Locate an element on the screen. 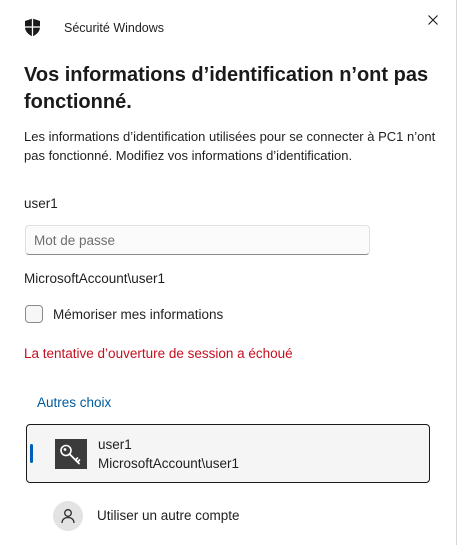 The height and width of the screenshot is (545, 473). domain-user-label: MicrosoftAccount\user1 is located at coordinates (95, 278).